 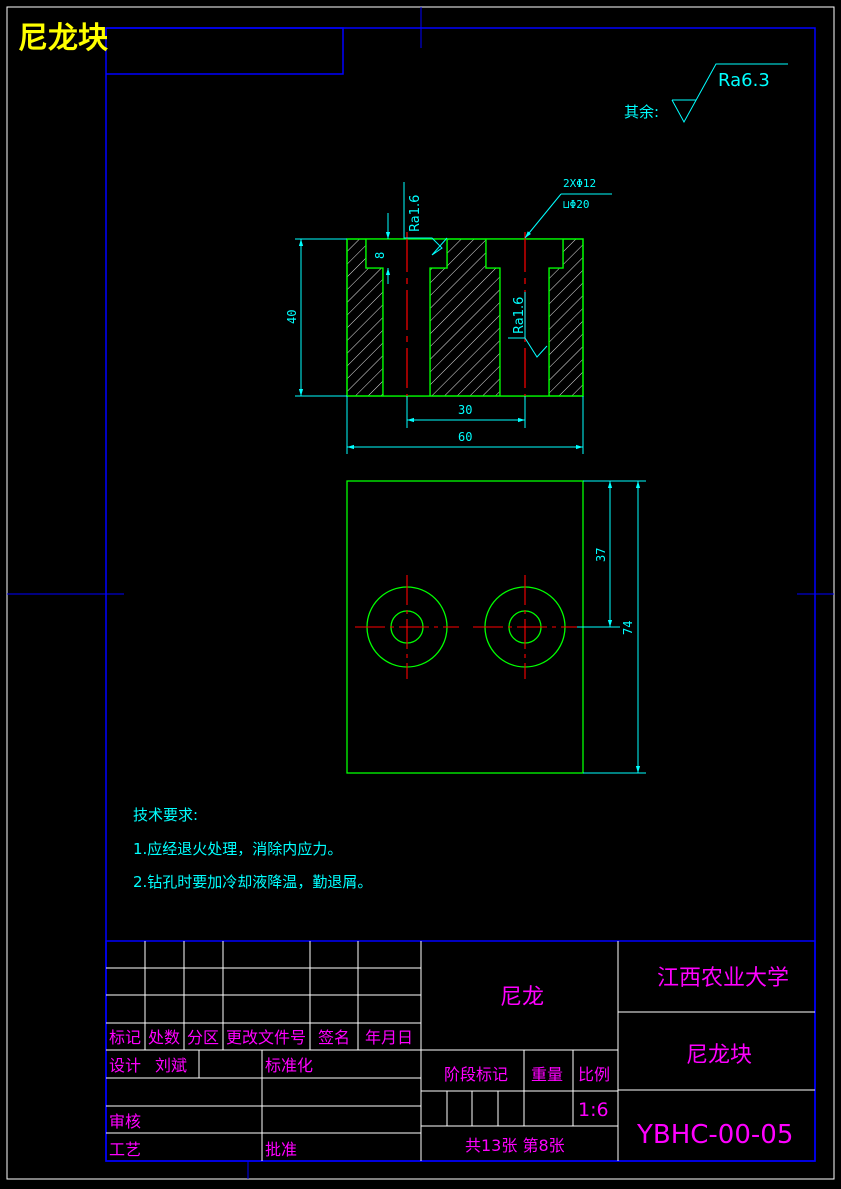 What do you see at coordinates (292, 317) in the screenshot?
I see `dimension-height-value: 40` at bounding box center [292, 317].